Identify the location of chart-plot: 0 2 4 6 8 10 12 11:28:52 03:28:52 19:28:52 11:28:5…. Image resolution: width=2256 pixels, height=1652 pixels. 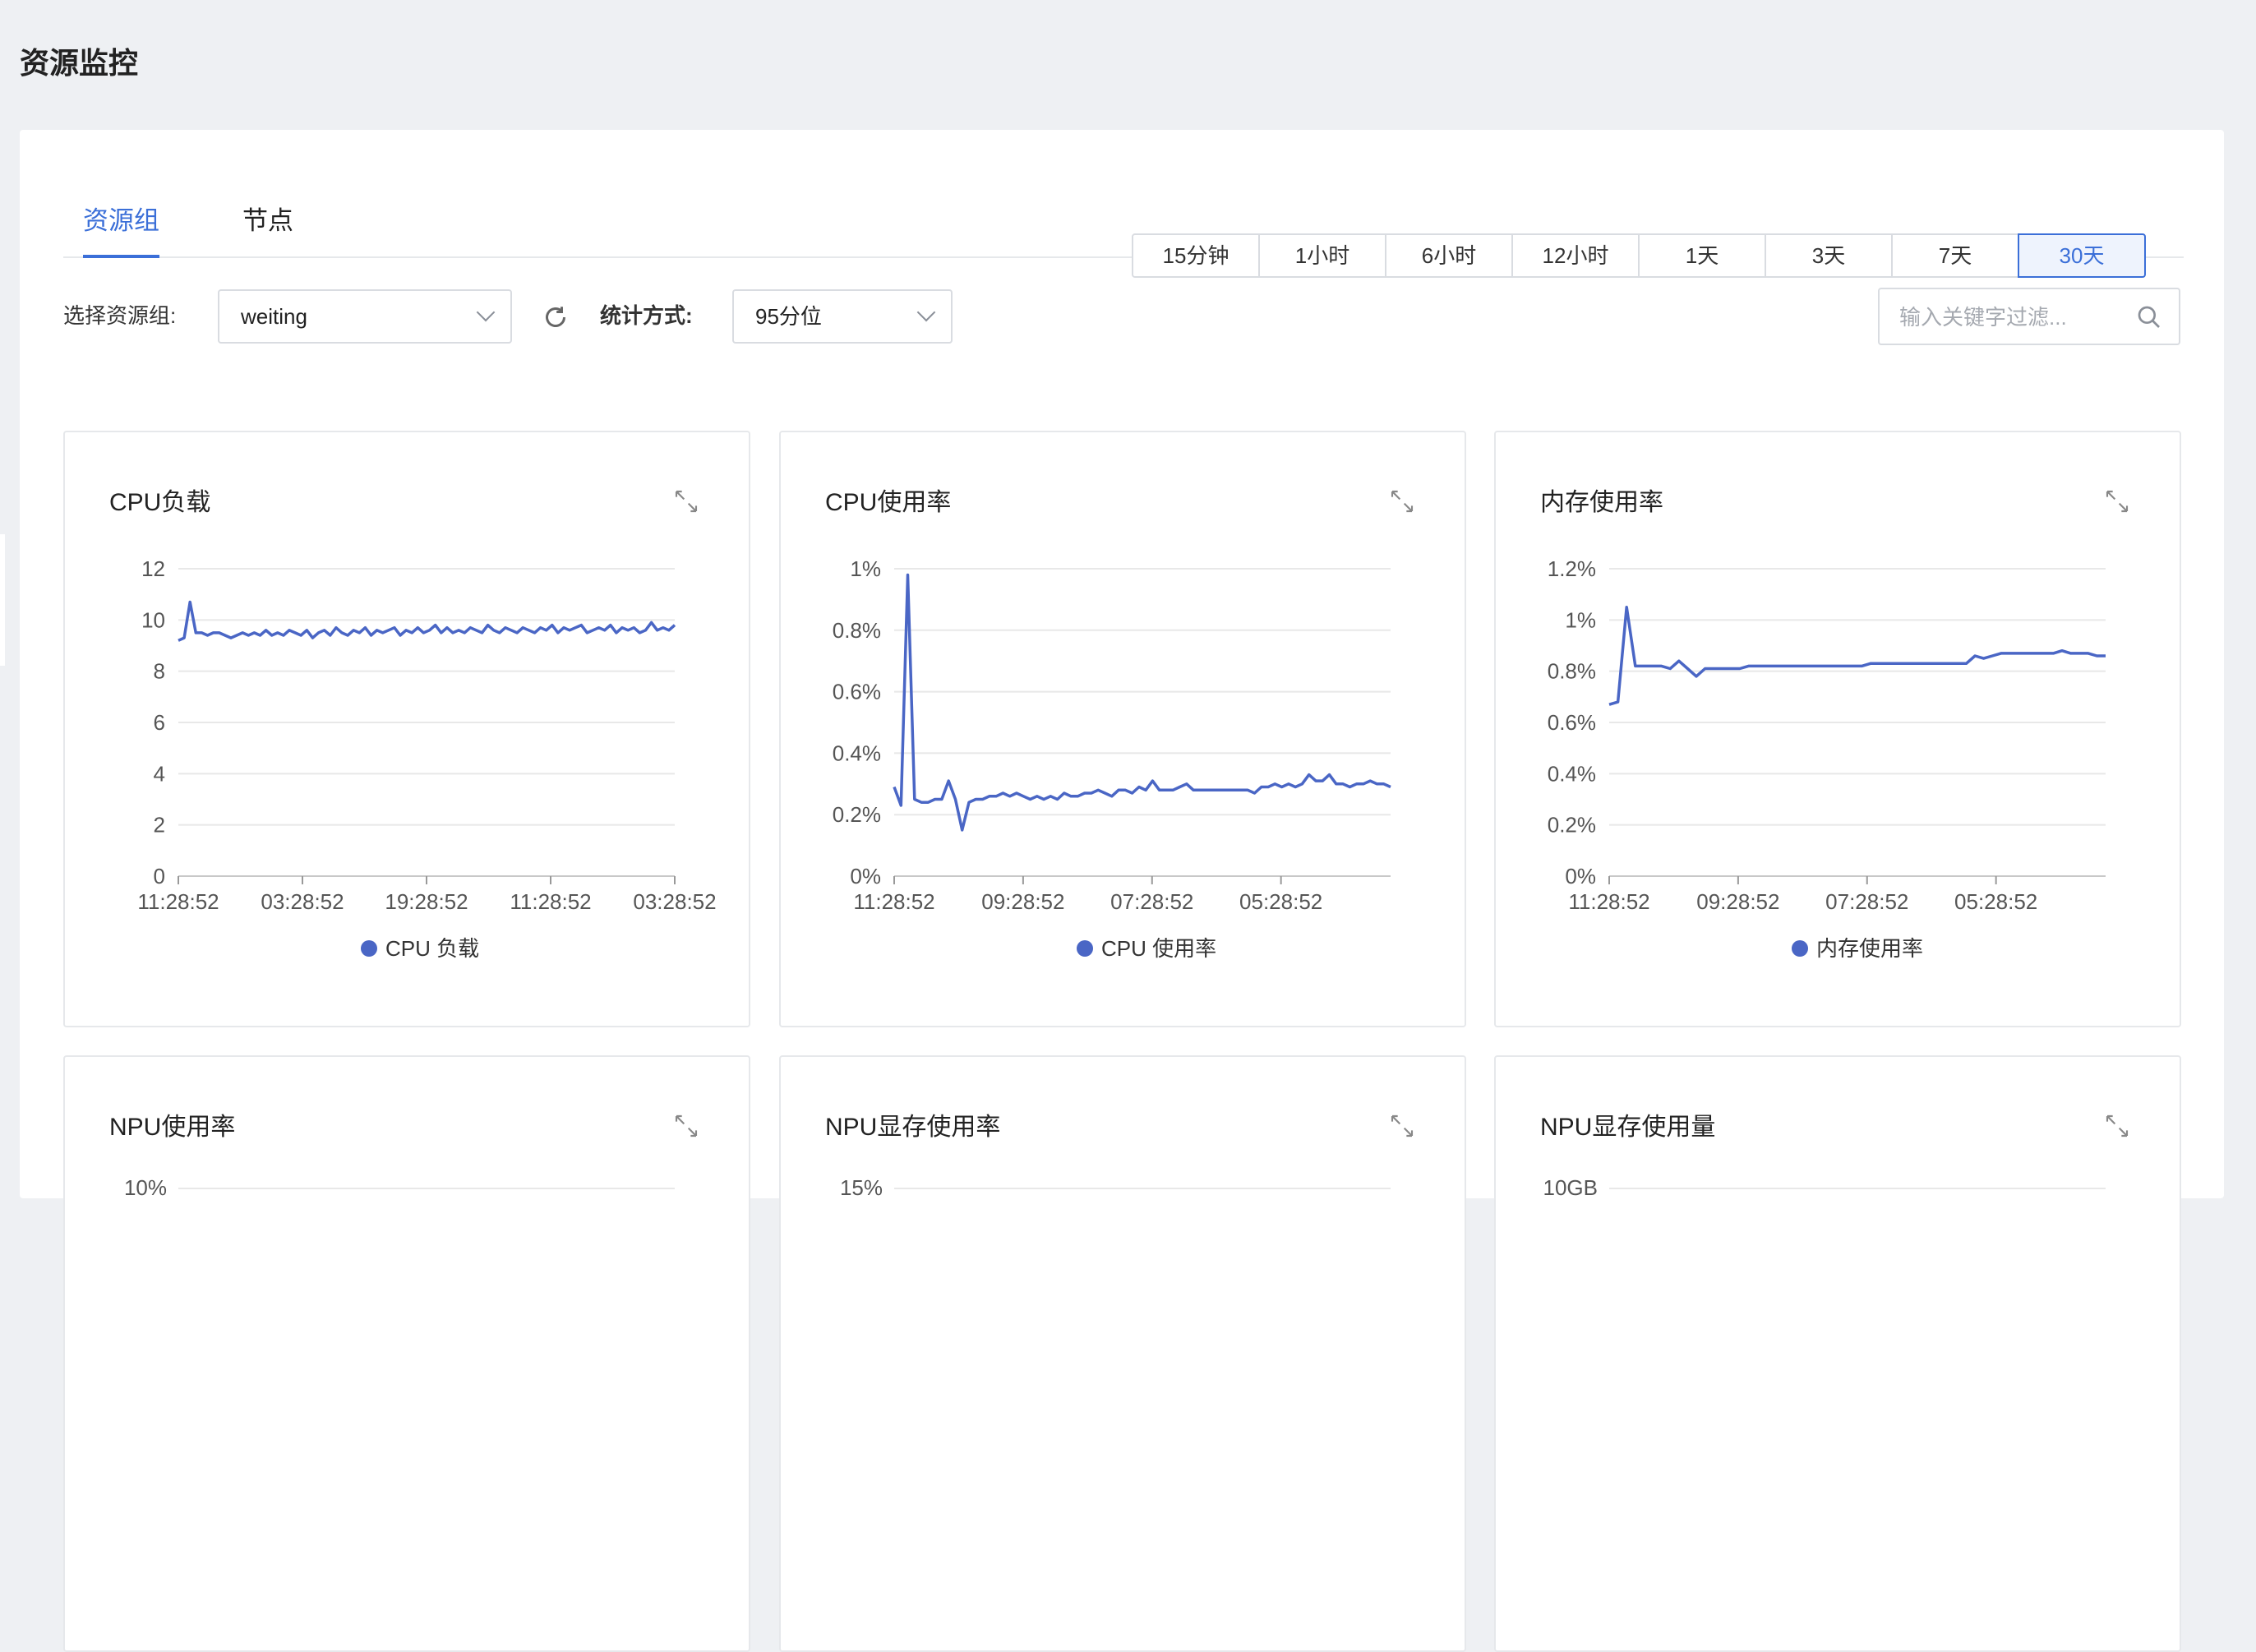
(426, 758).